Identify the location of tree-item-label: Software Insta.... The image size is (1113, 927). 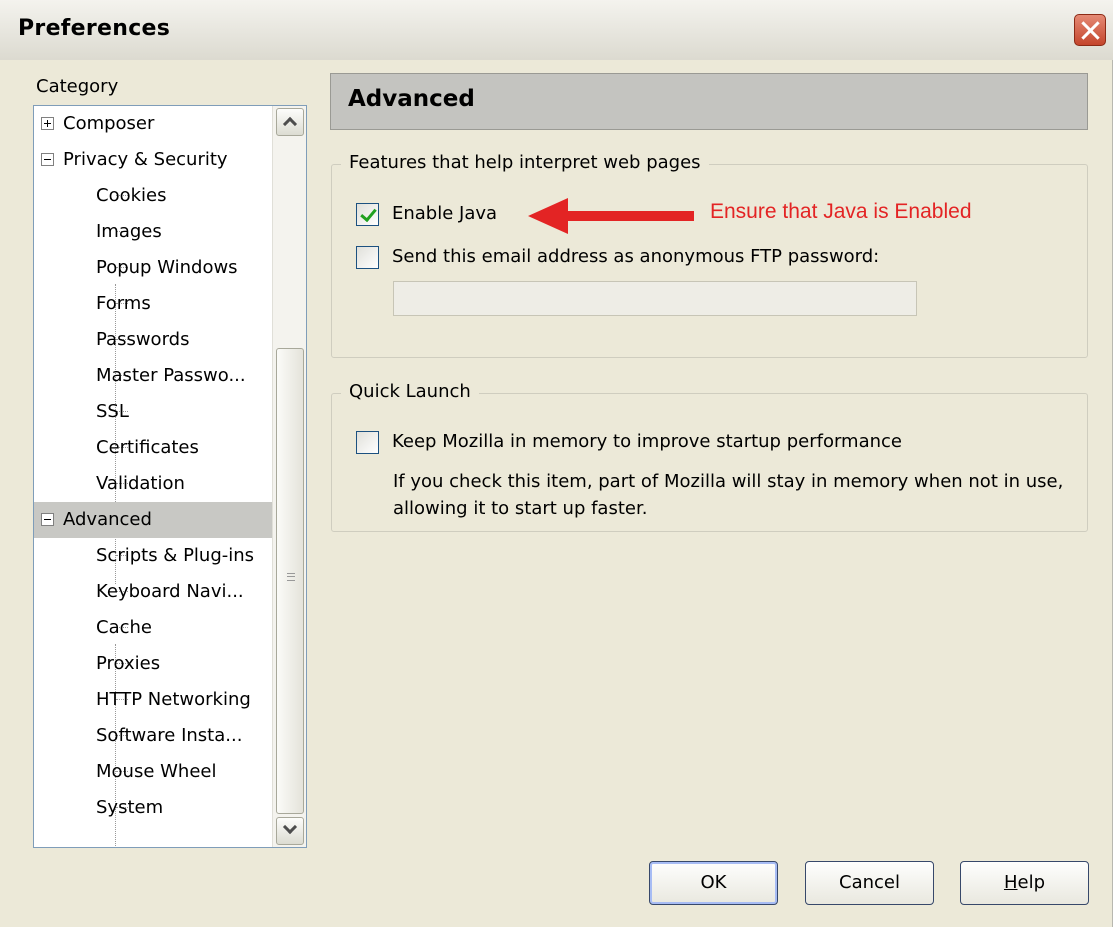
(169, 735).